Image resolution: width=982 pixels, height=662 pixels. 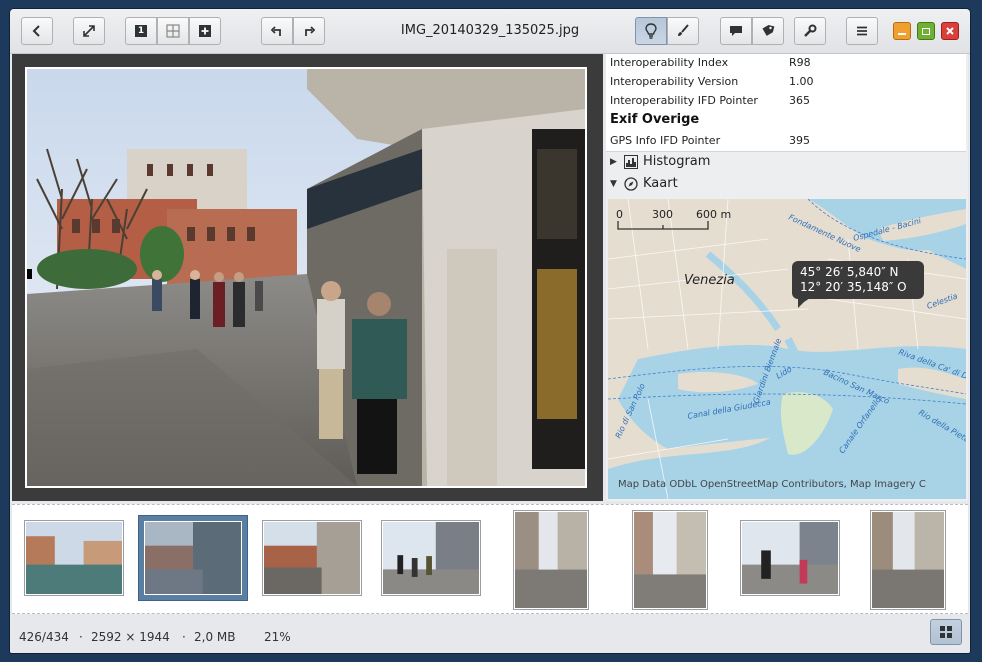 I want to click on expand-right-icon: ▶, so click(x=613, y=162).